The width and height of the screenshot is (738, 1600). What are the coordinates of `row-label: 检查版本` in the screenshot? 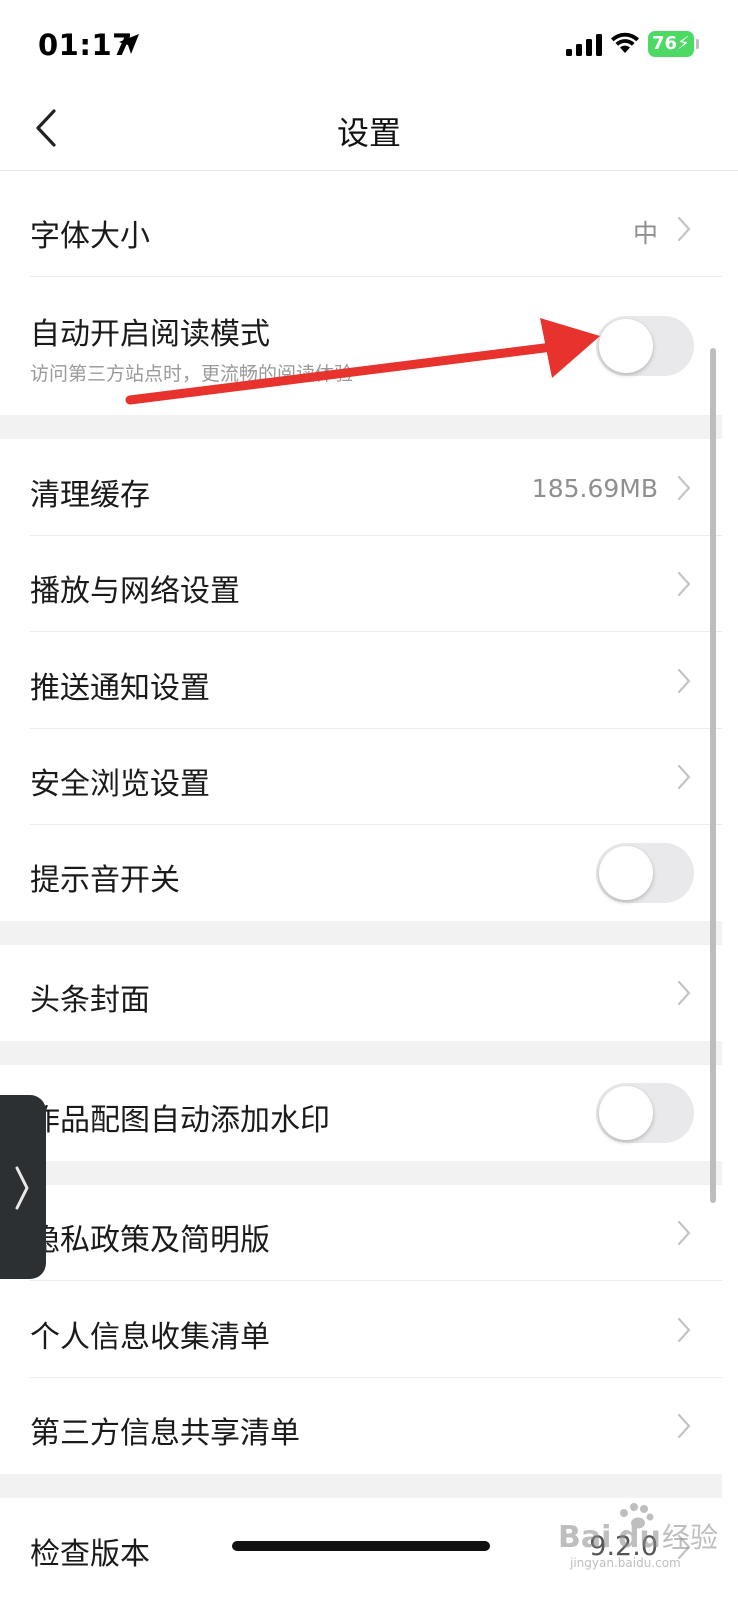 It's located at (90, 1554).